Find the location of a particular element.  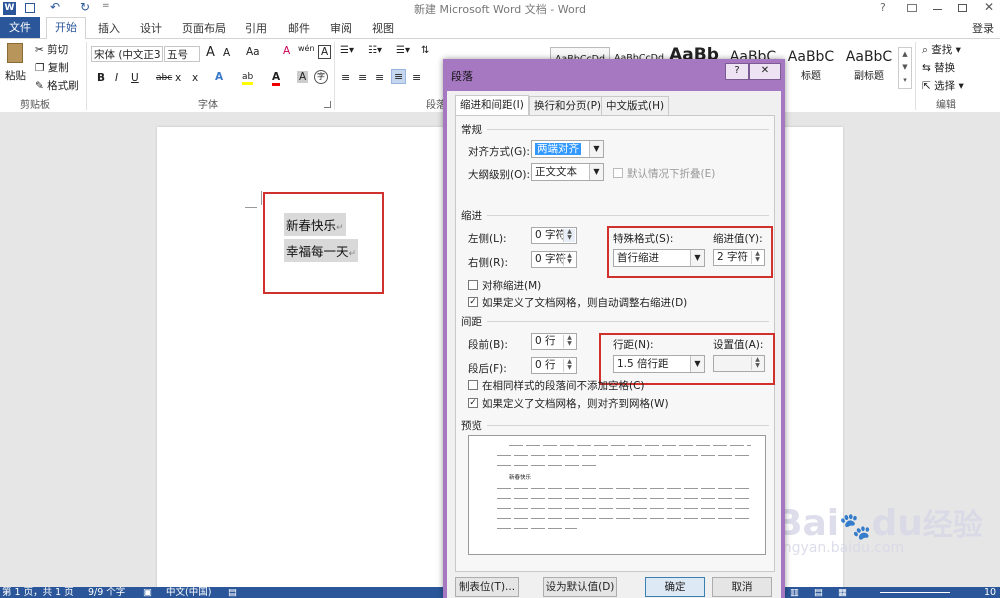

justify-button: ≡ is located at coordinates (399, 76).